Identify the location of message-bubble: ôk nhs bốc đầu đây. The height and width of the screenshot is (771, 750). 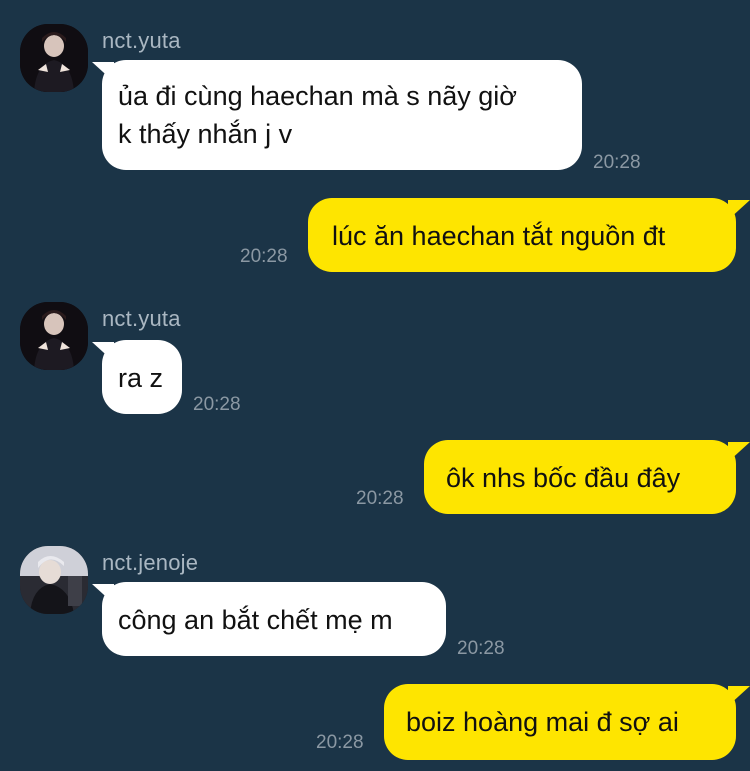
(580, 477).